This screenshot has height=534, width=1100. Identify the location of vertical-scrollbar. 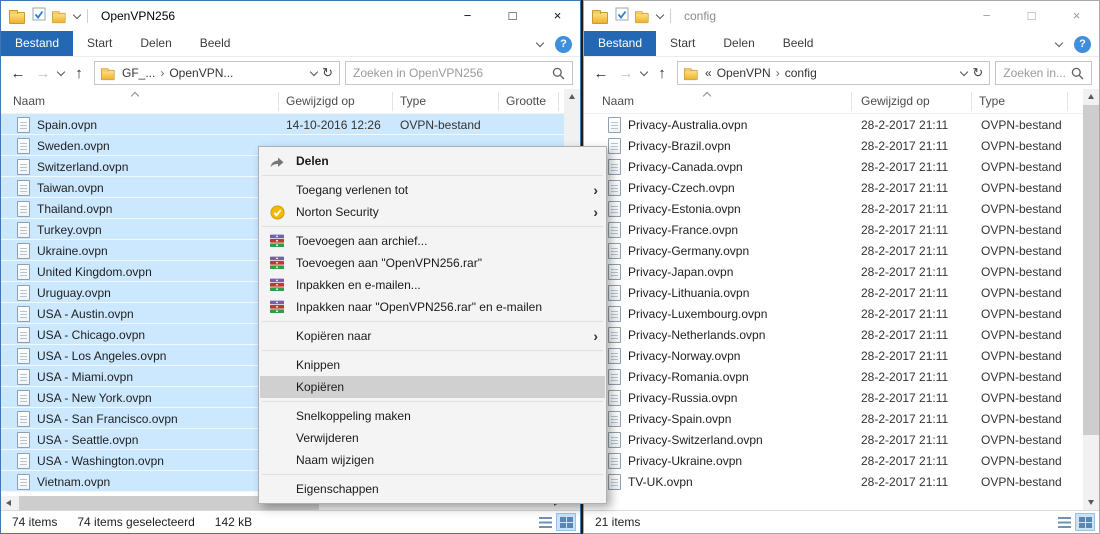
(1091, 299).